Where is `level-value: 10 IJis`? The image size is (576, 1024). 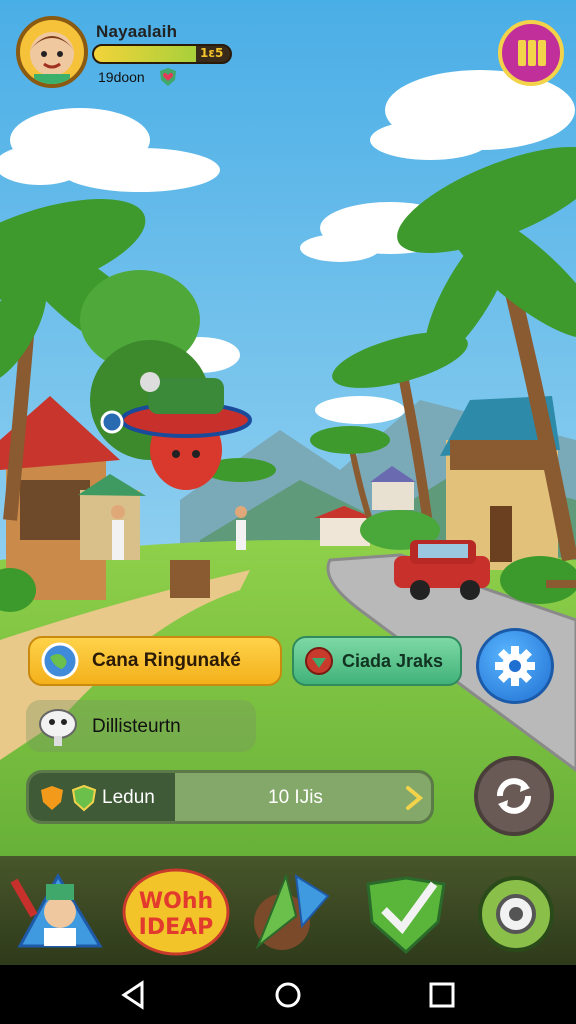
level-value: 10 IJis is located at coordinates (295, 797).